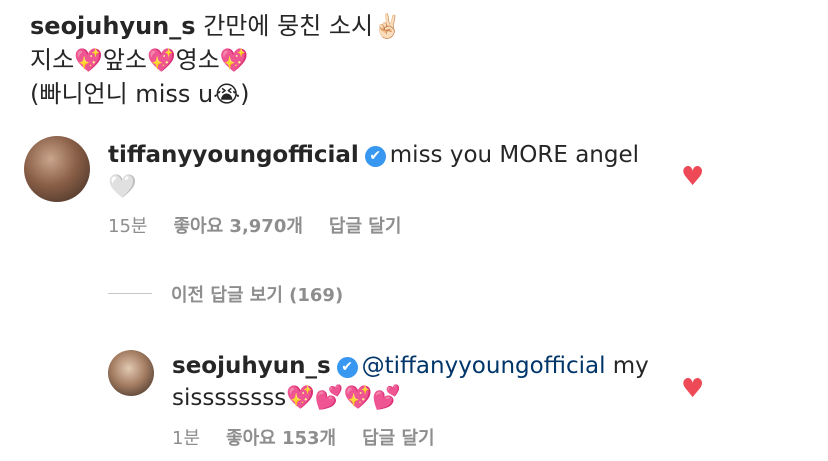 The height and width of the screenshot is (461, 828). What do you see at coordinates (514, 155) in the screenshot?
I see `comment-body: miss you MORE angel` at bounding box center [514, 155].